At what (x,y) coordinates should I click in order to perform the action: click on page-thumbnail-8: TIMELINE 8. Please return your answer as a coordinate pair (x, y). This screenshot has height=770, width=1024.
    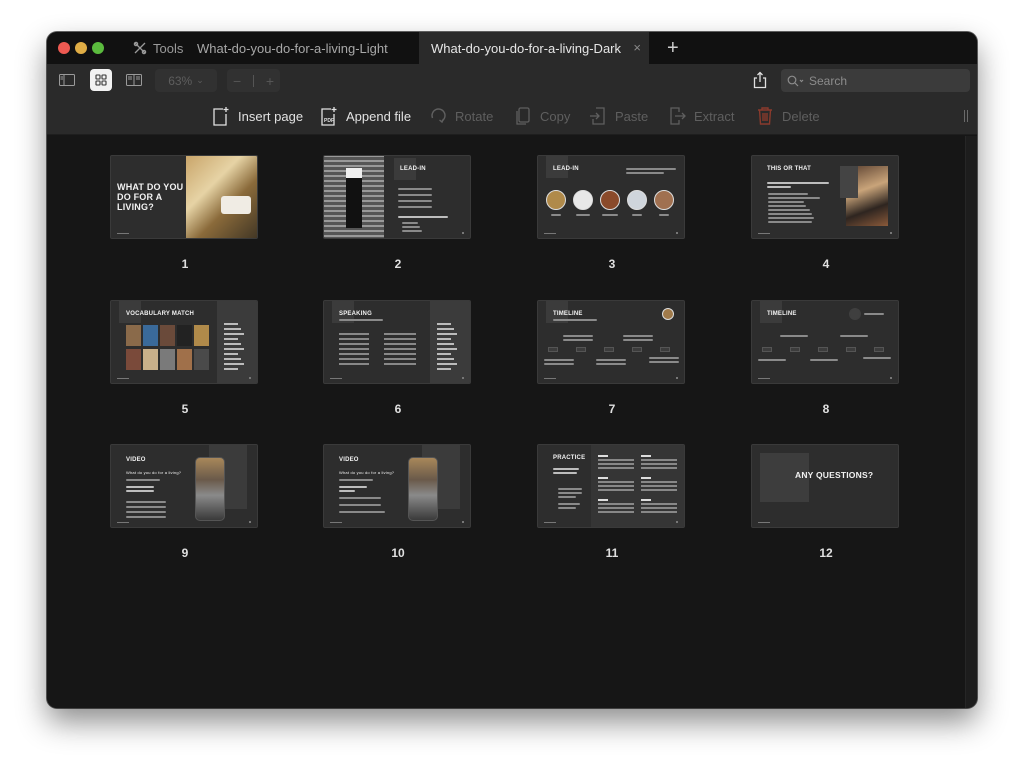
    Looking at the image, I should click on (826, 358).